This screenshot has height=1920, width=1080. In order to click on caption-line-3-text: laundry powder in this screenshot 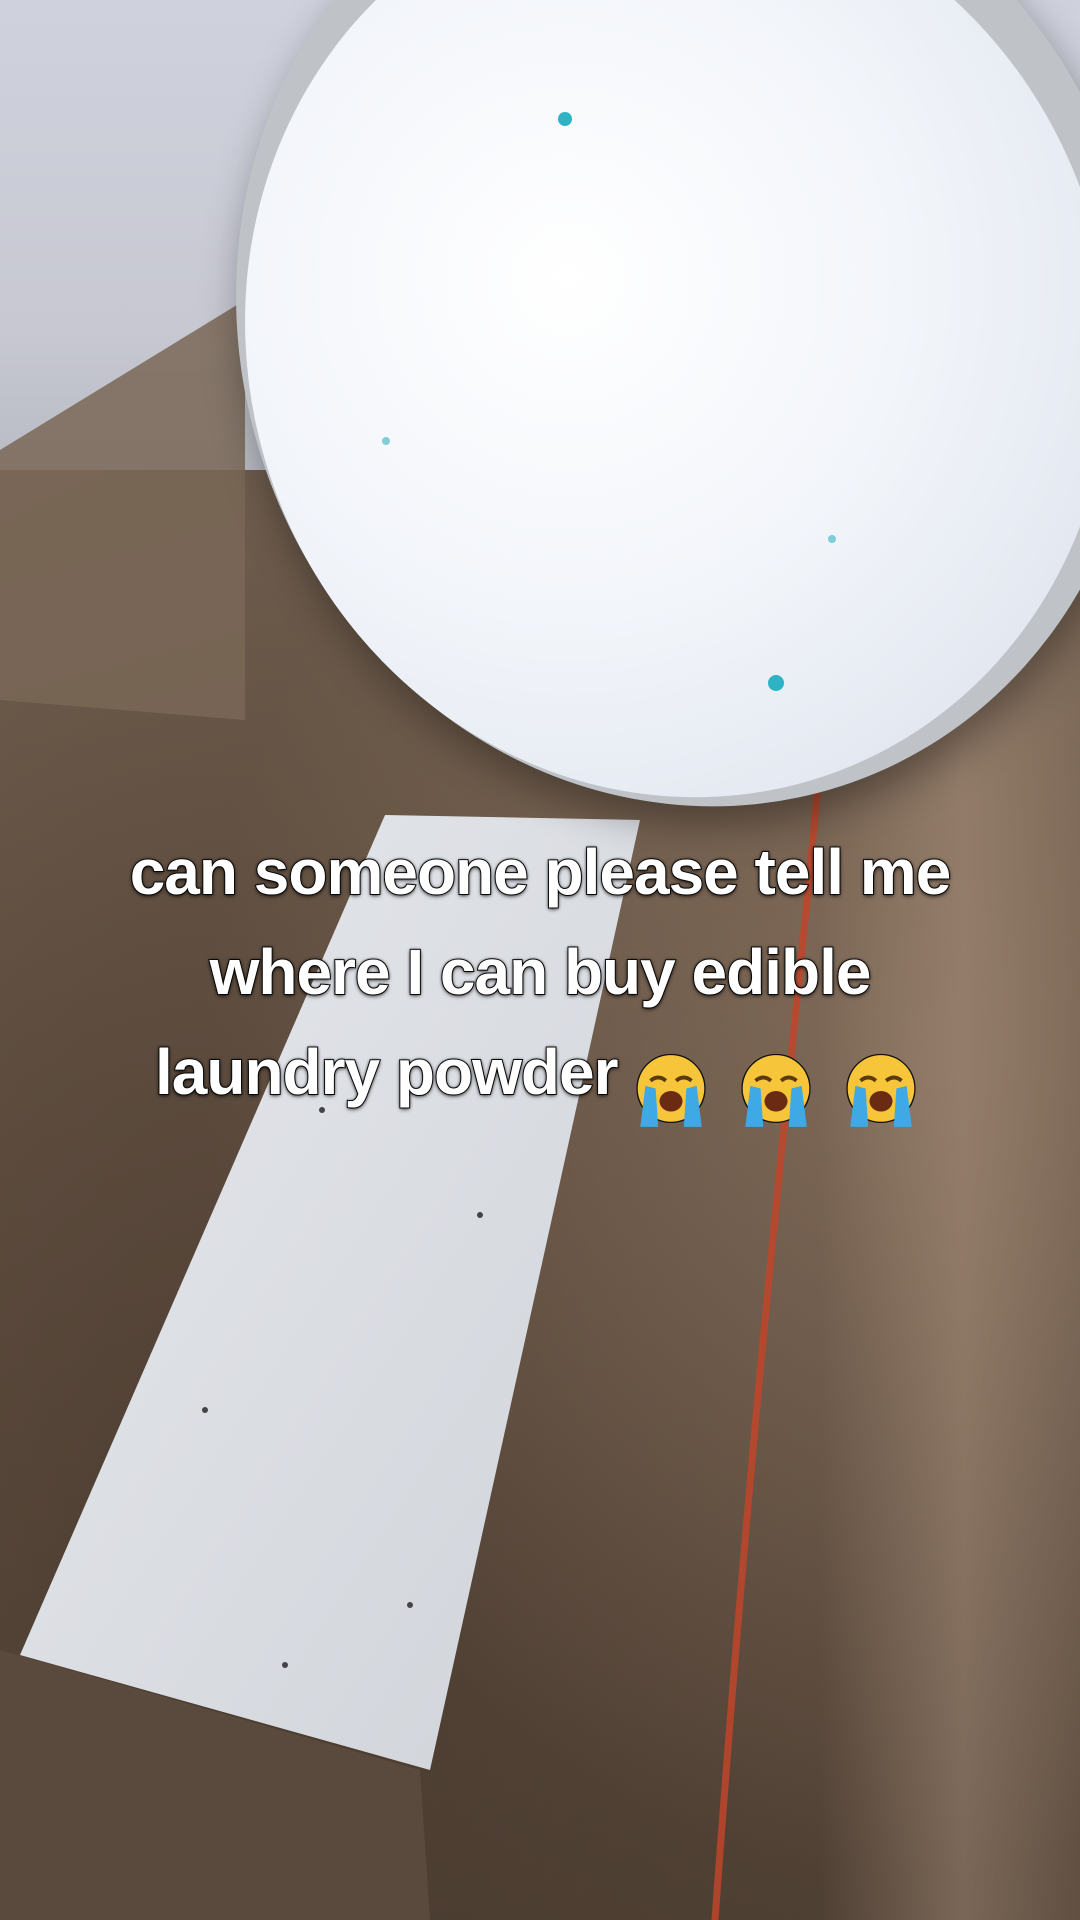, I will do `click(386, 1072)`.